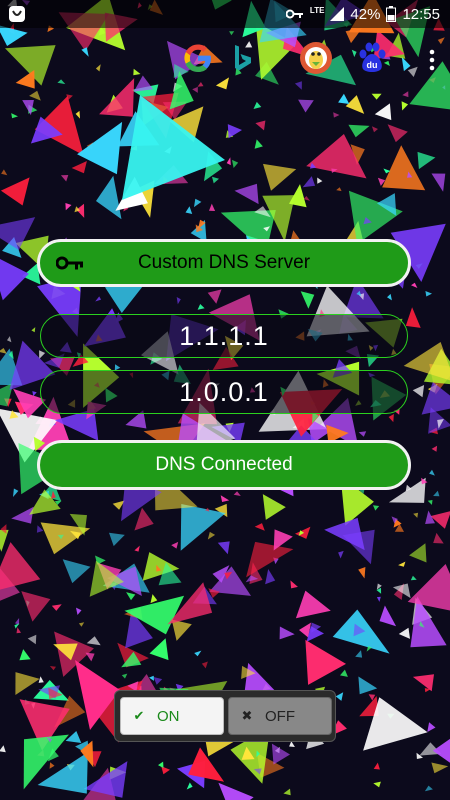 This screenshot has width=450, height=800. What do you see at coordinates (365, 14) in the screenshot?
I see `battery-percent: 42%` at bounding box center [365, 14].